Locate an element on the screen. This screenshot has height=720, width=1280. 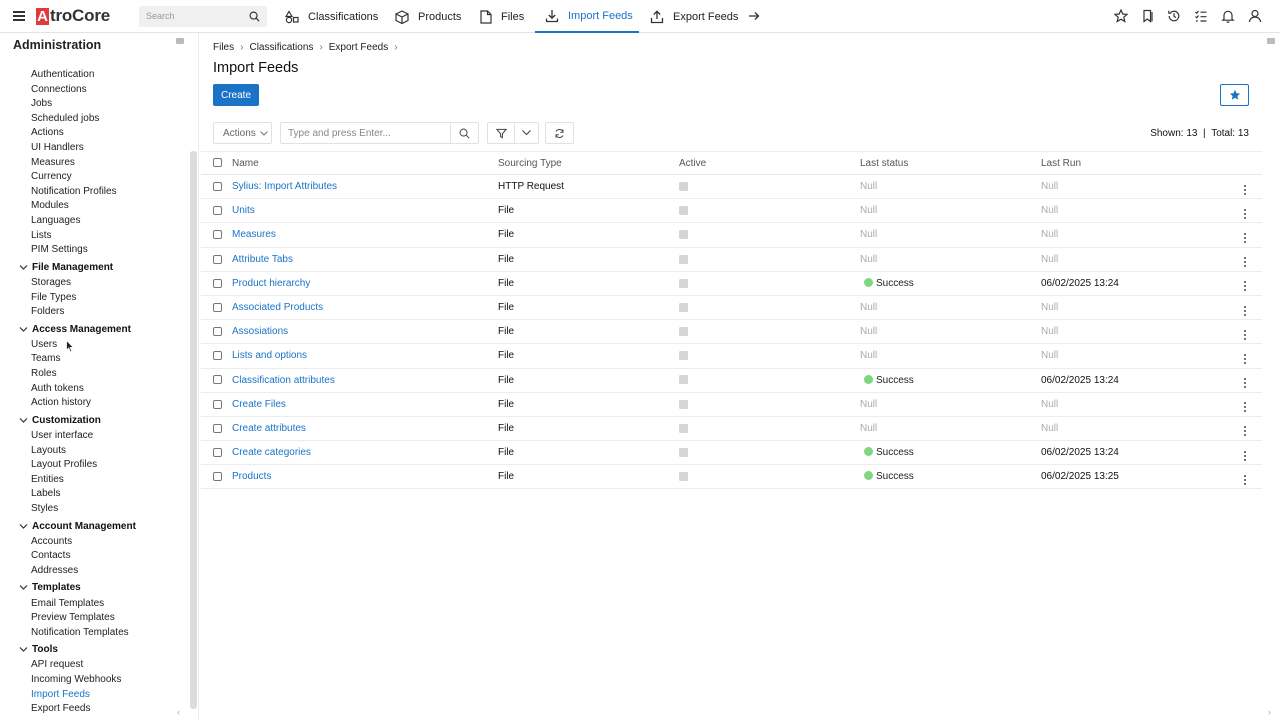
sidebar-item-roles: Roles is located at coordinates (44, 373).